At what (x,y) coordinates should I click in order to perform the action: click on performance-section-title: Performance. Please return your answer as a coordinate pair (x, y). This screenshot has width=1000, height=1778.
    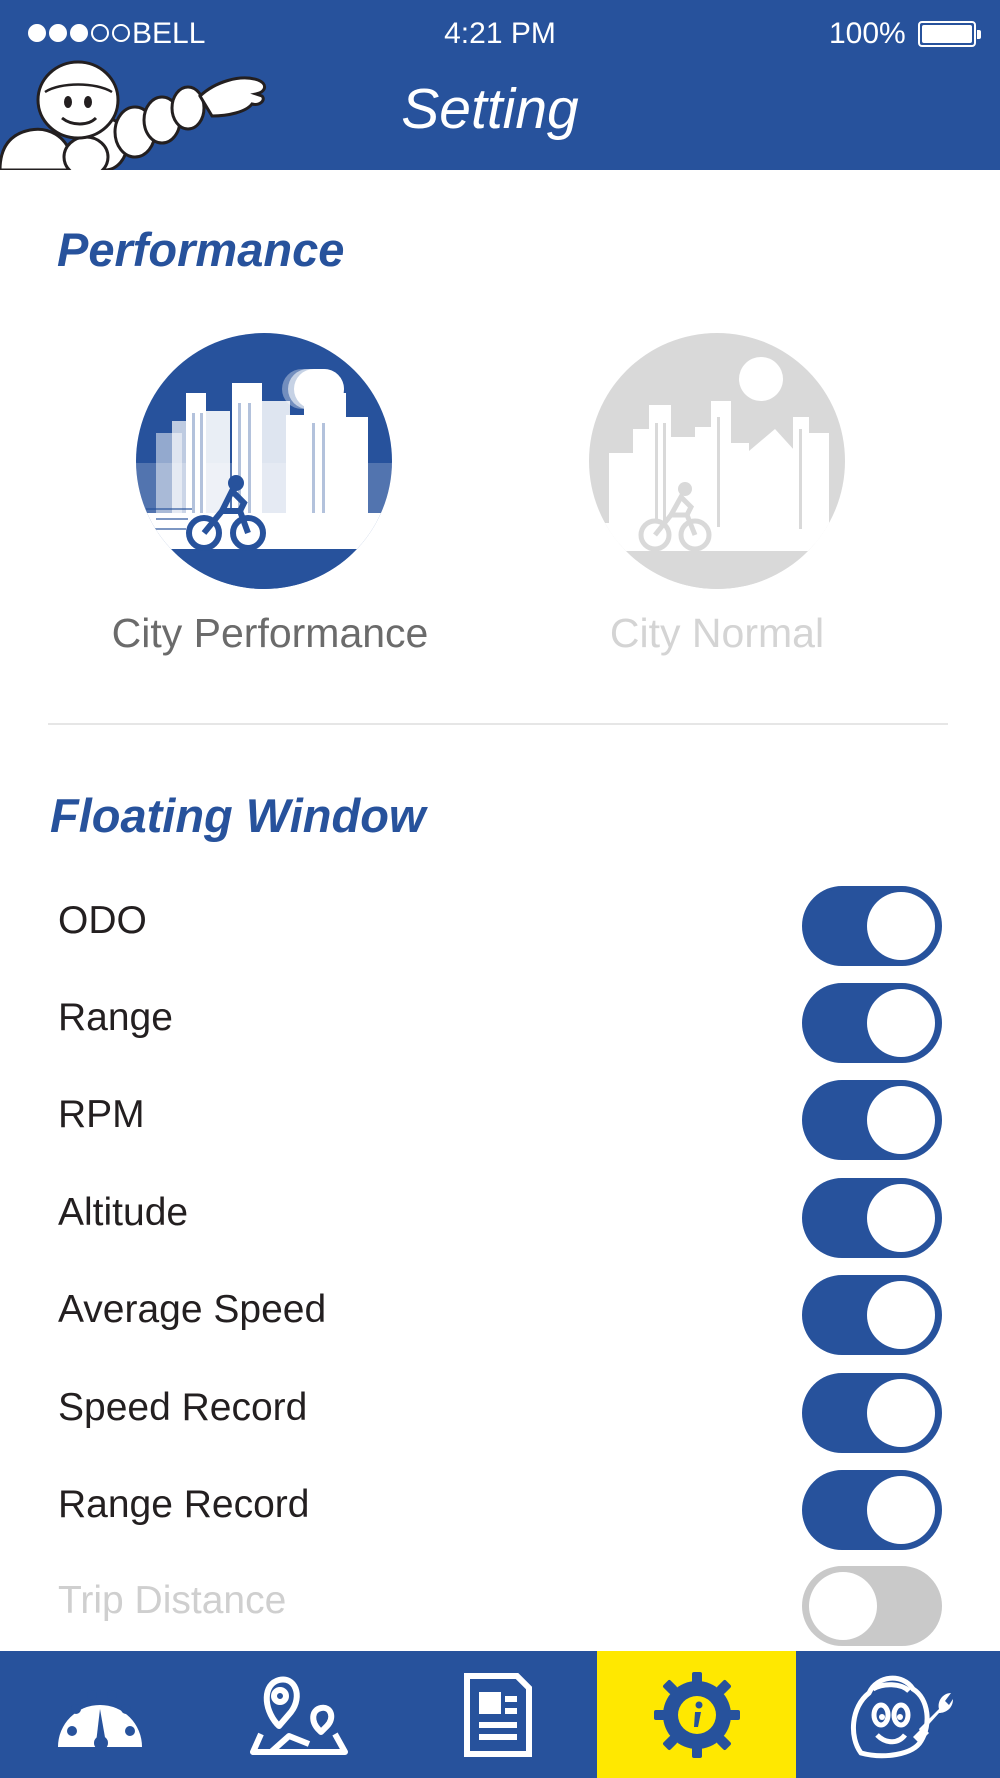
    Looking at the image, I should click on (201, 249).